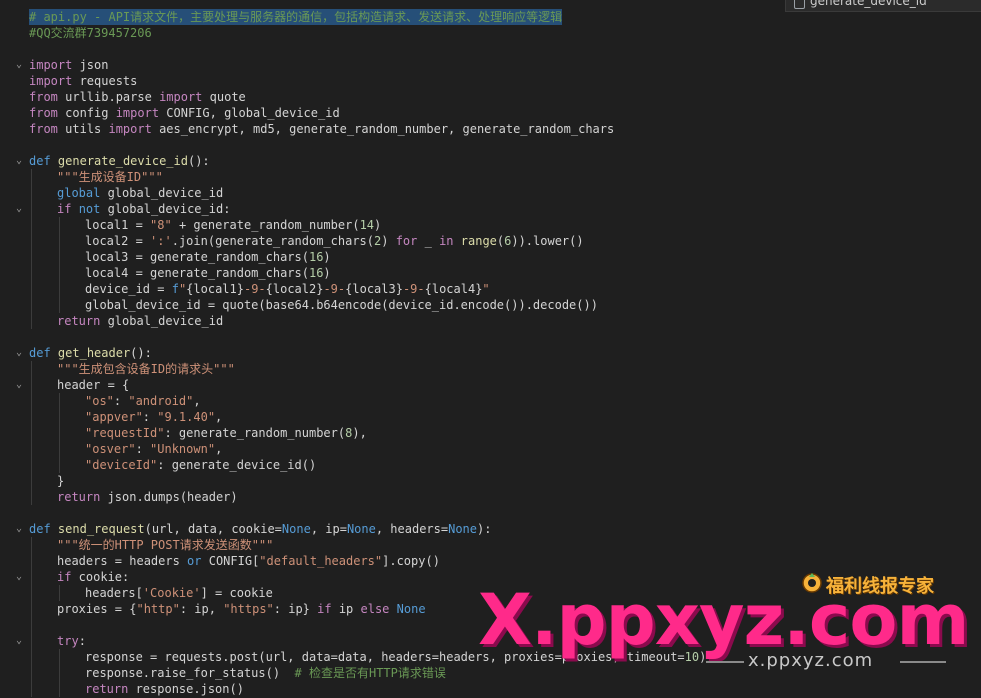 The width and height of the screenshot is (981, 698). Describe the element at coordinates (490, 401) in the screenshot. I see `code-line: "os": "android",` at that location.